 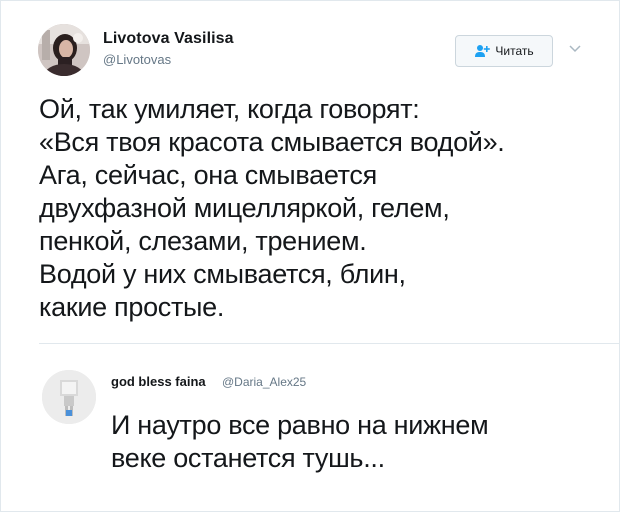 I want to click on reply-avatar, so click(x=69, y=397).